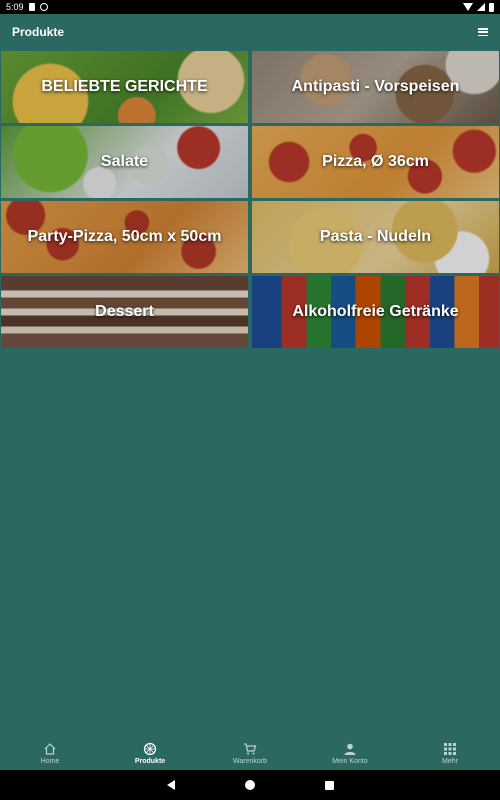 This screenshot has width=500, height=800. I want to click on grid-icon, so click(450, 749).